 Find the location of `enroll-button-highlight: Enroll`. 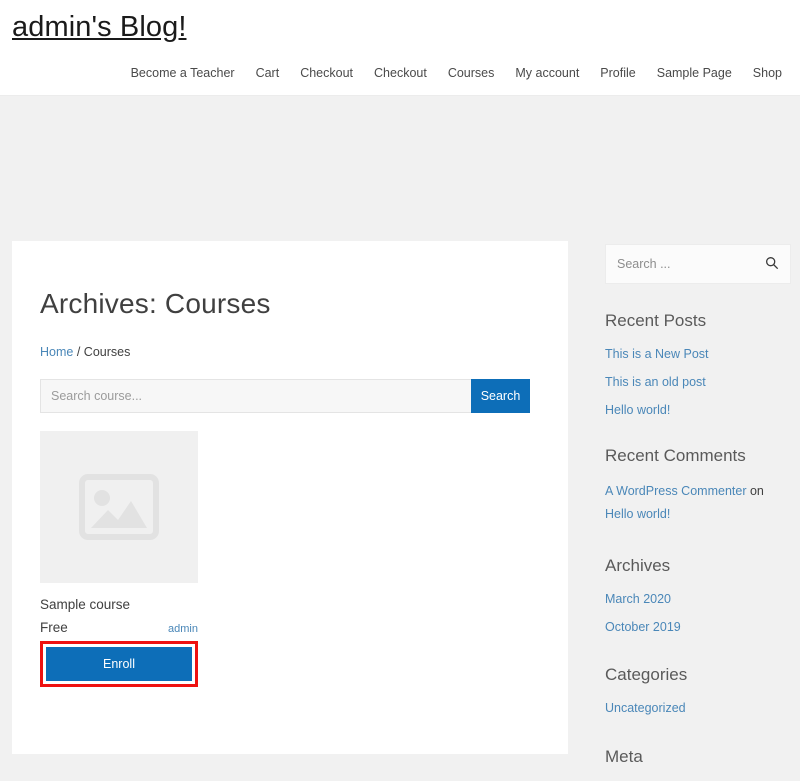

enroll-button-highlight: Enroll is located at coordinates (119, 664).